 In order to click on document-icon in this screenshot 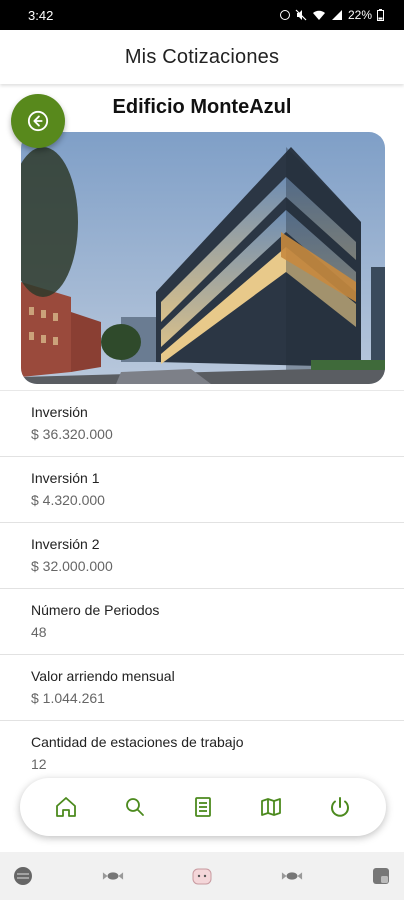, I will do `click(203, 807)`.